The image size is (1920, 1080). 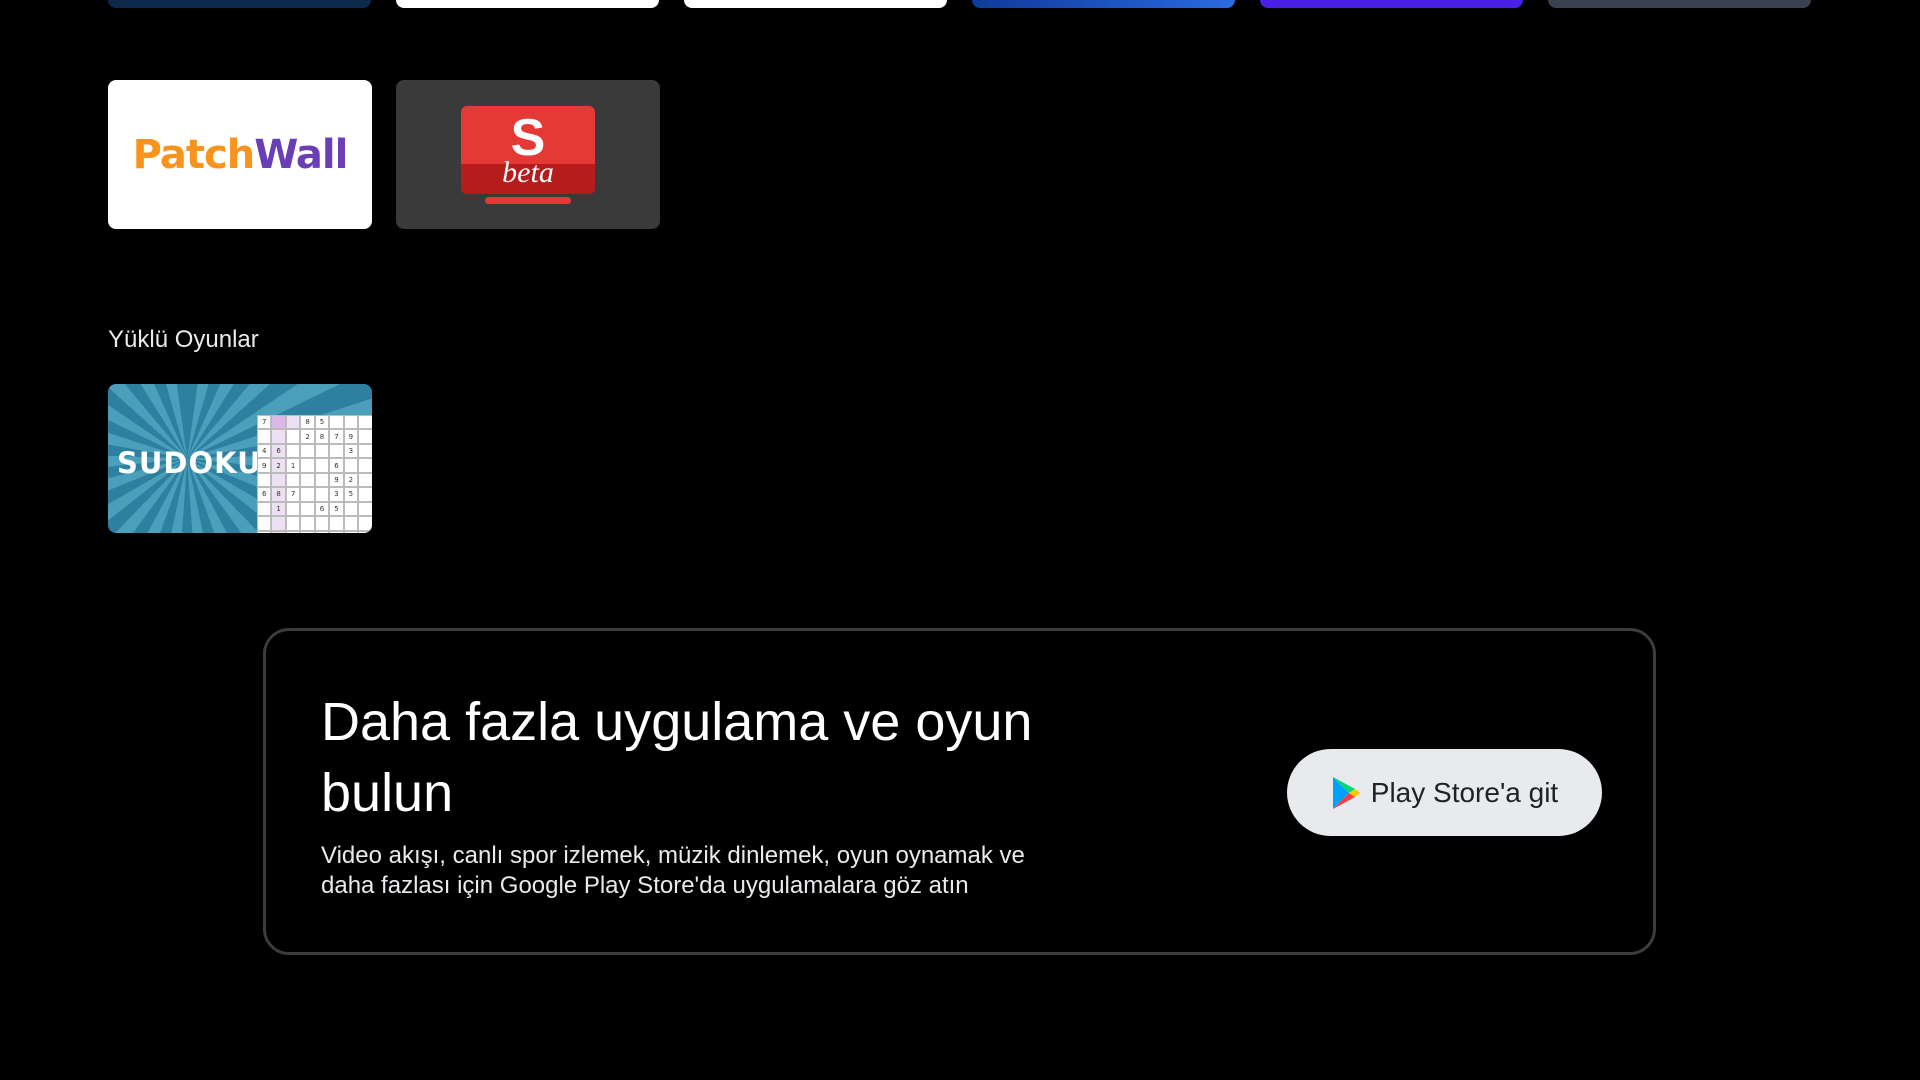 What do you see at coordinates (183, 339) in the screenshot?
I see `installed-games-title: Yüklü Oyunlar` at bounding box center [183, 339].